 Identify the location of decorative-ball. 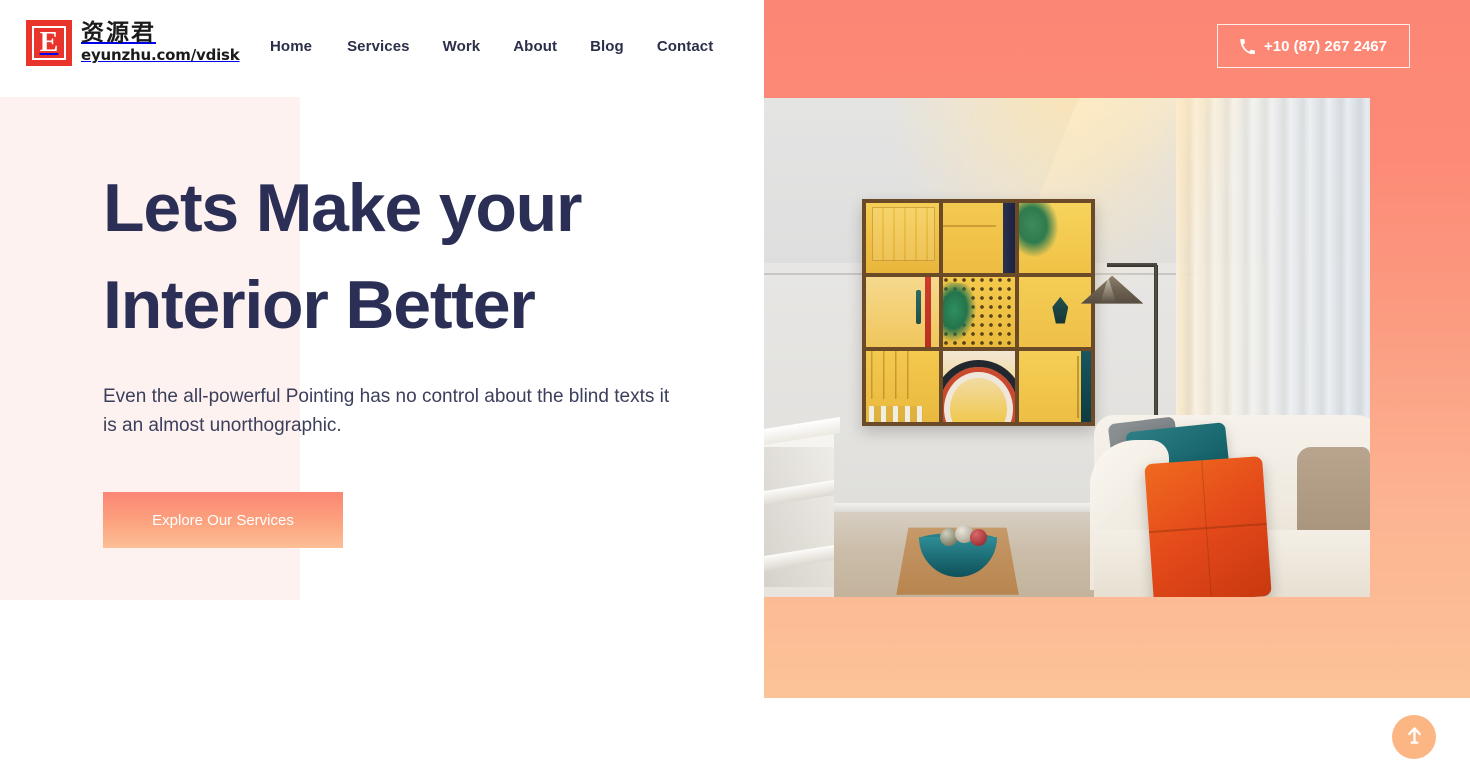
(978, 538).